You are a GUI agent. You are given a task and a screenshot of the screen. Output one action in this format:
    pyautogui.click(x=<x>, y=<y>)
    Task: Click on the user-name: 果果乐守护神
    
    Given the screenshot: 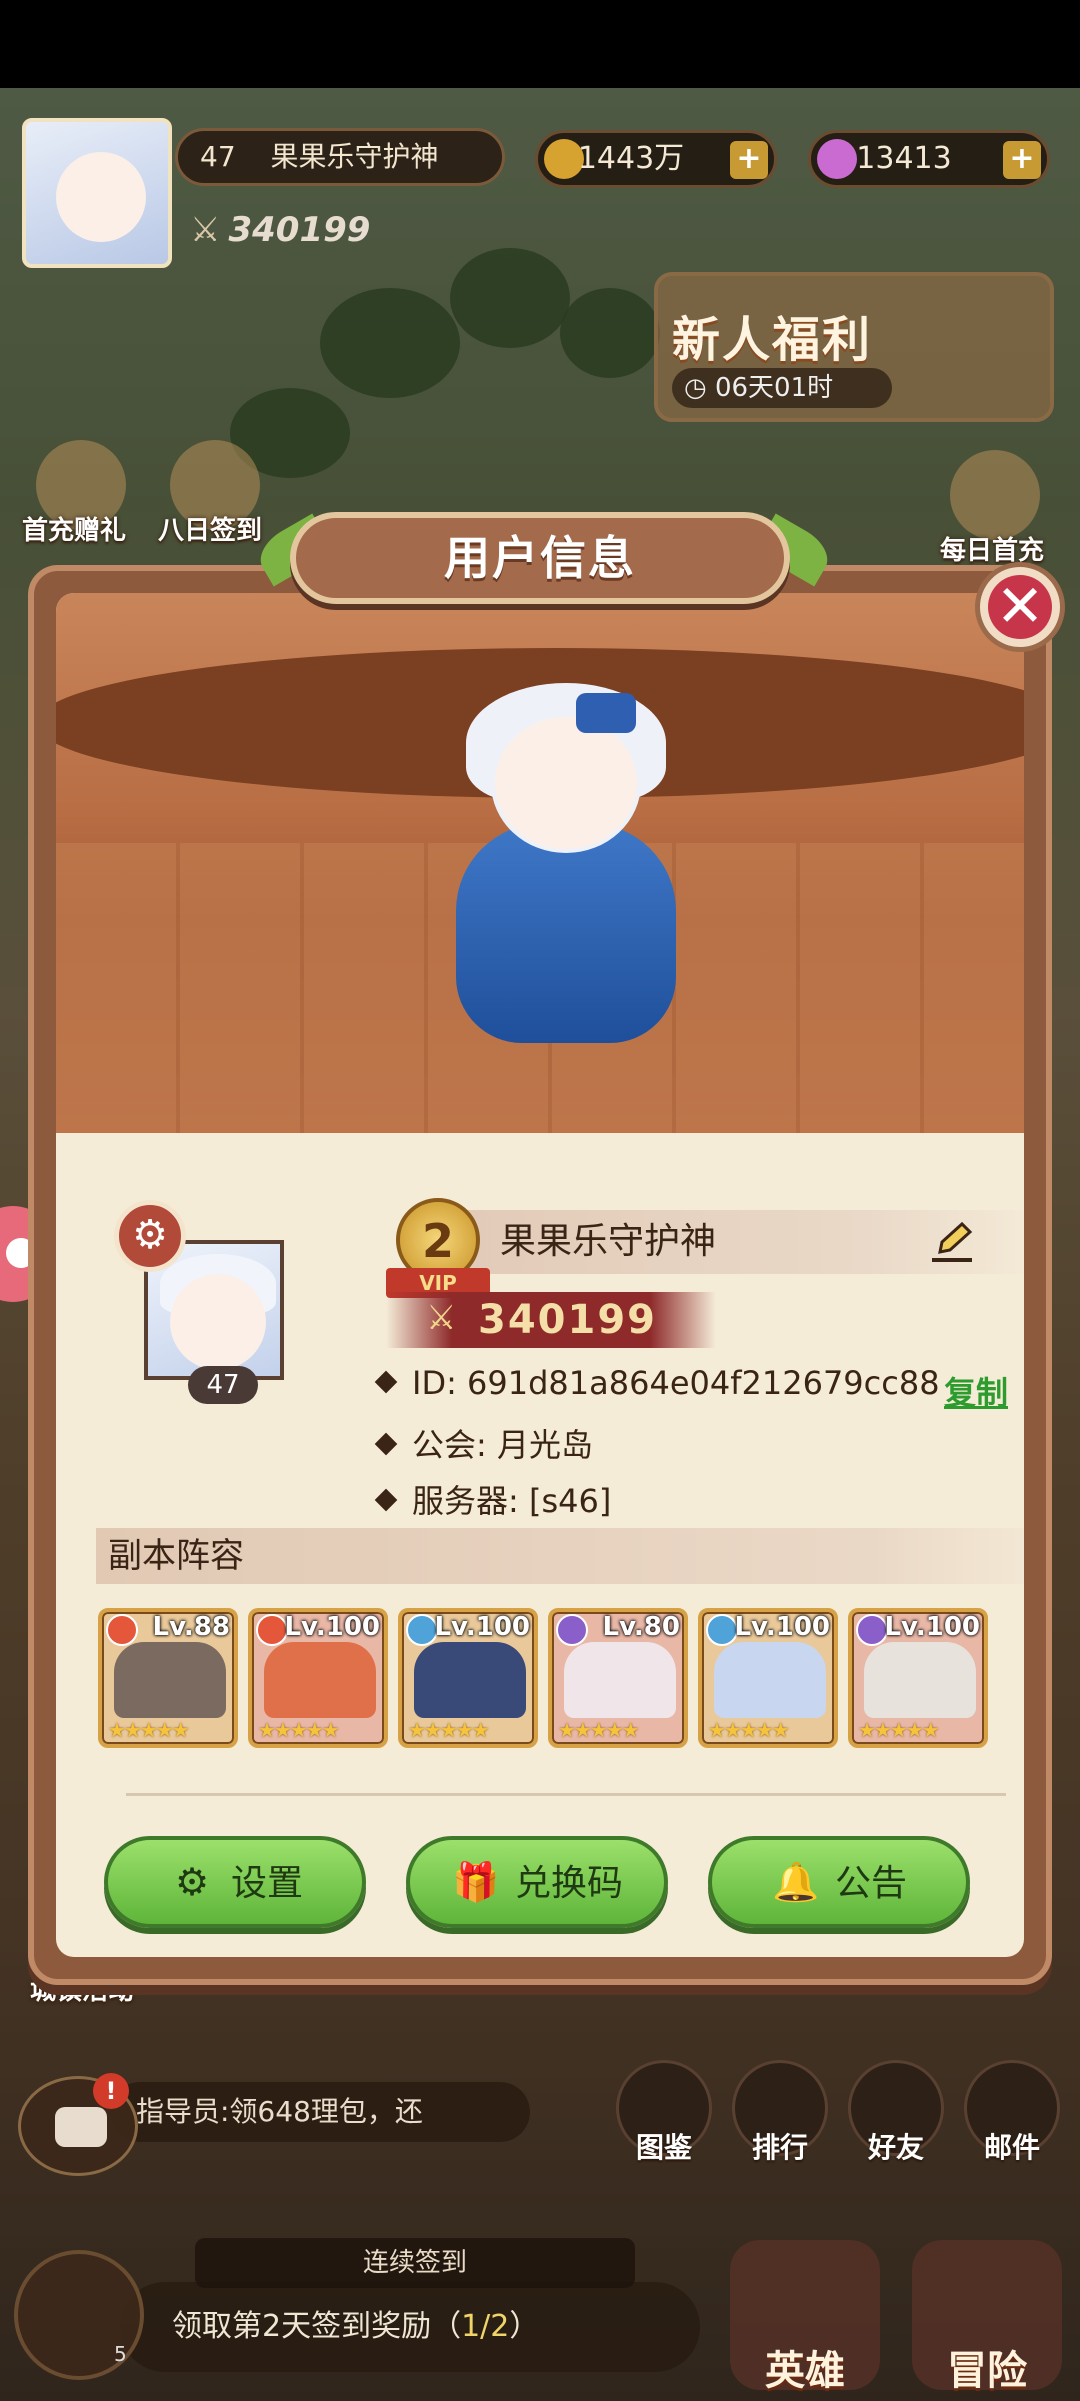 What is the action you would take?
    pyautogui.click(x=608, y=1241)
    